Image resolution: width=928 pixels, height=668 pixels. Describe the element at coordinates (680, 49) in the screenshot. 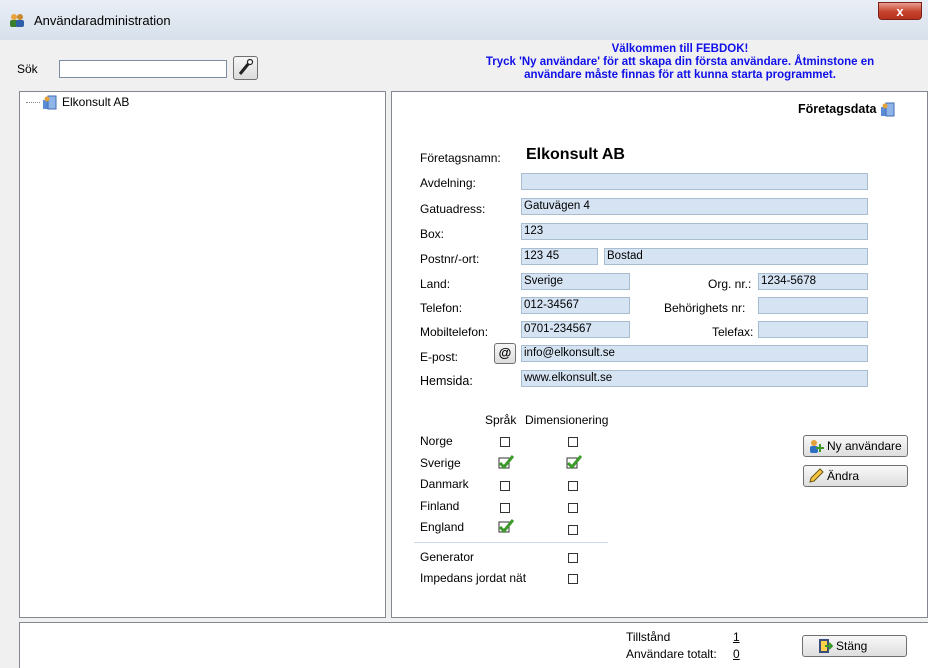

I see `welcome-line-1: Välkommen till FEBDOK!` at that location.